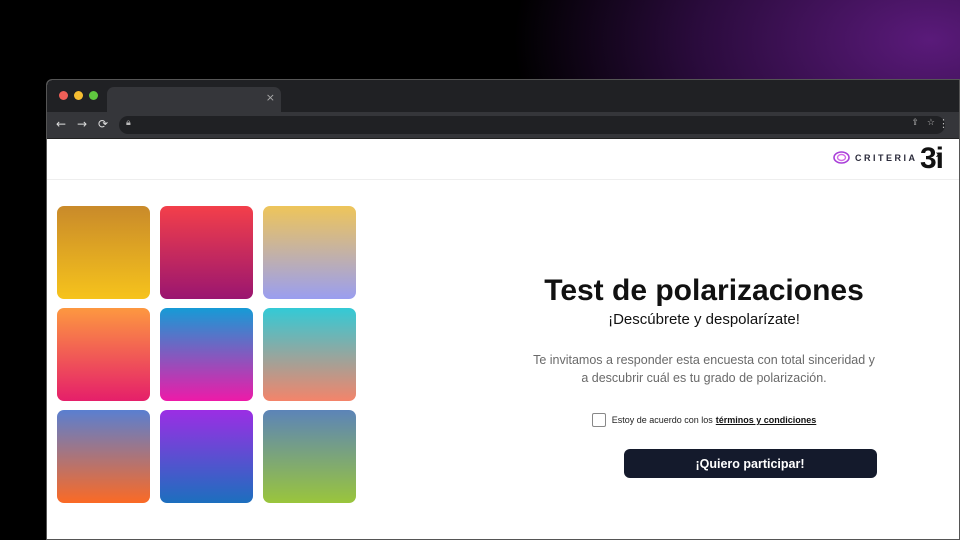 This screenshot has width=960, height=540. I want to click on forward-arrow-icon: →, so click(82, 124).